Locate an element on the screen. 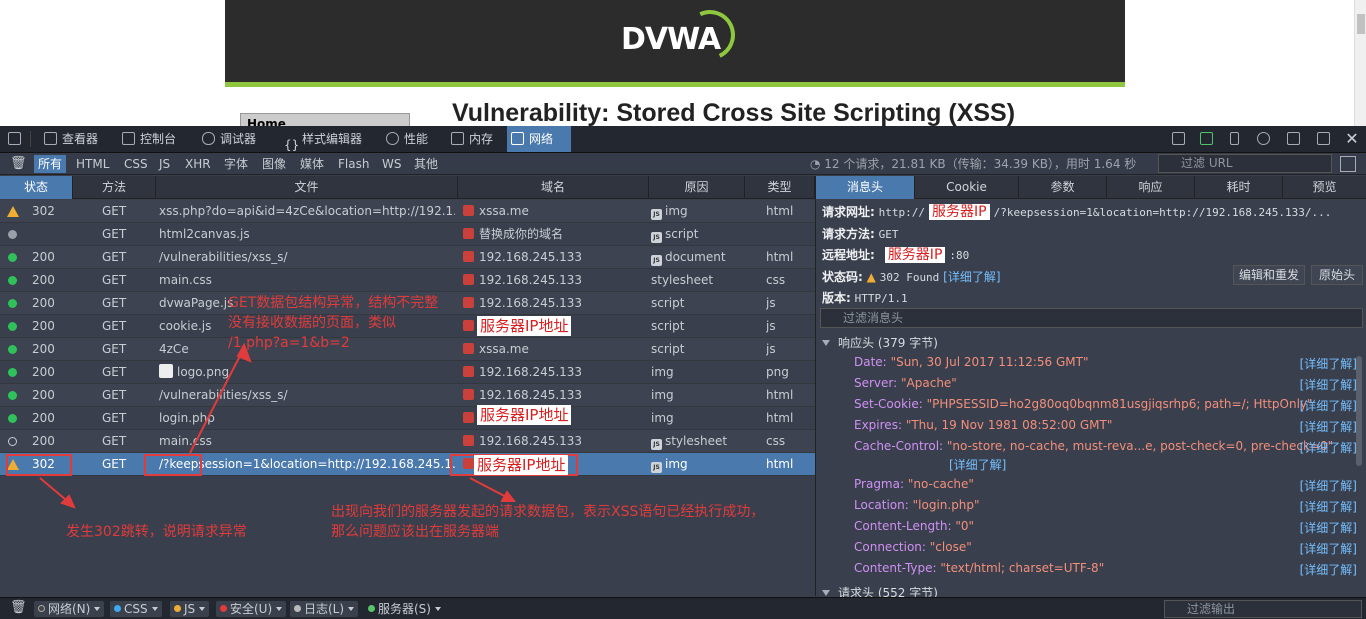 Image resolution: width=1366 pixels, height=619 pixels. ip-mask-url: 服务器IP is located at coordinates (959, 212).